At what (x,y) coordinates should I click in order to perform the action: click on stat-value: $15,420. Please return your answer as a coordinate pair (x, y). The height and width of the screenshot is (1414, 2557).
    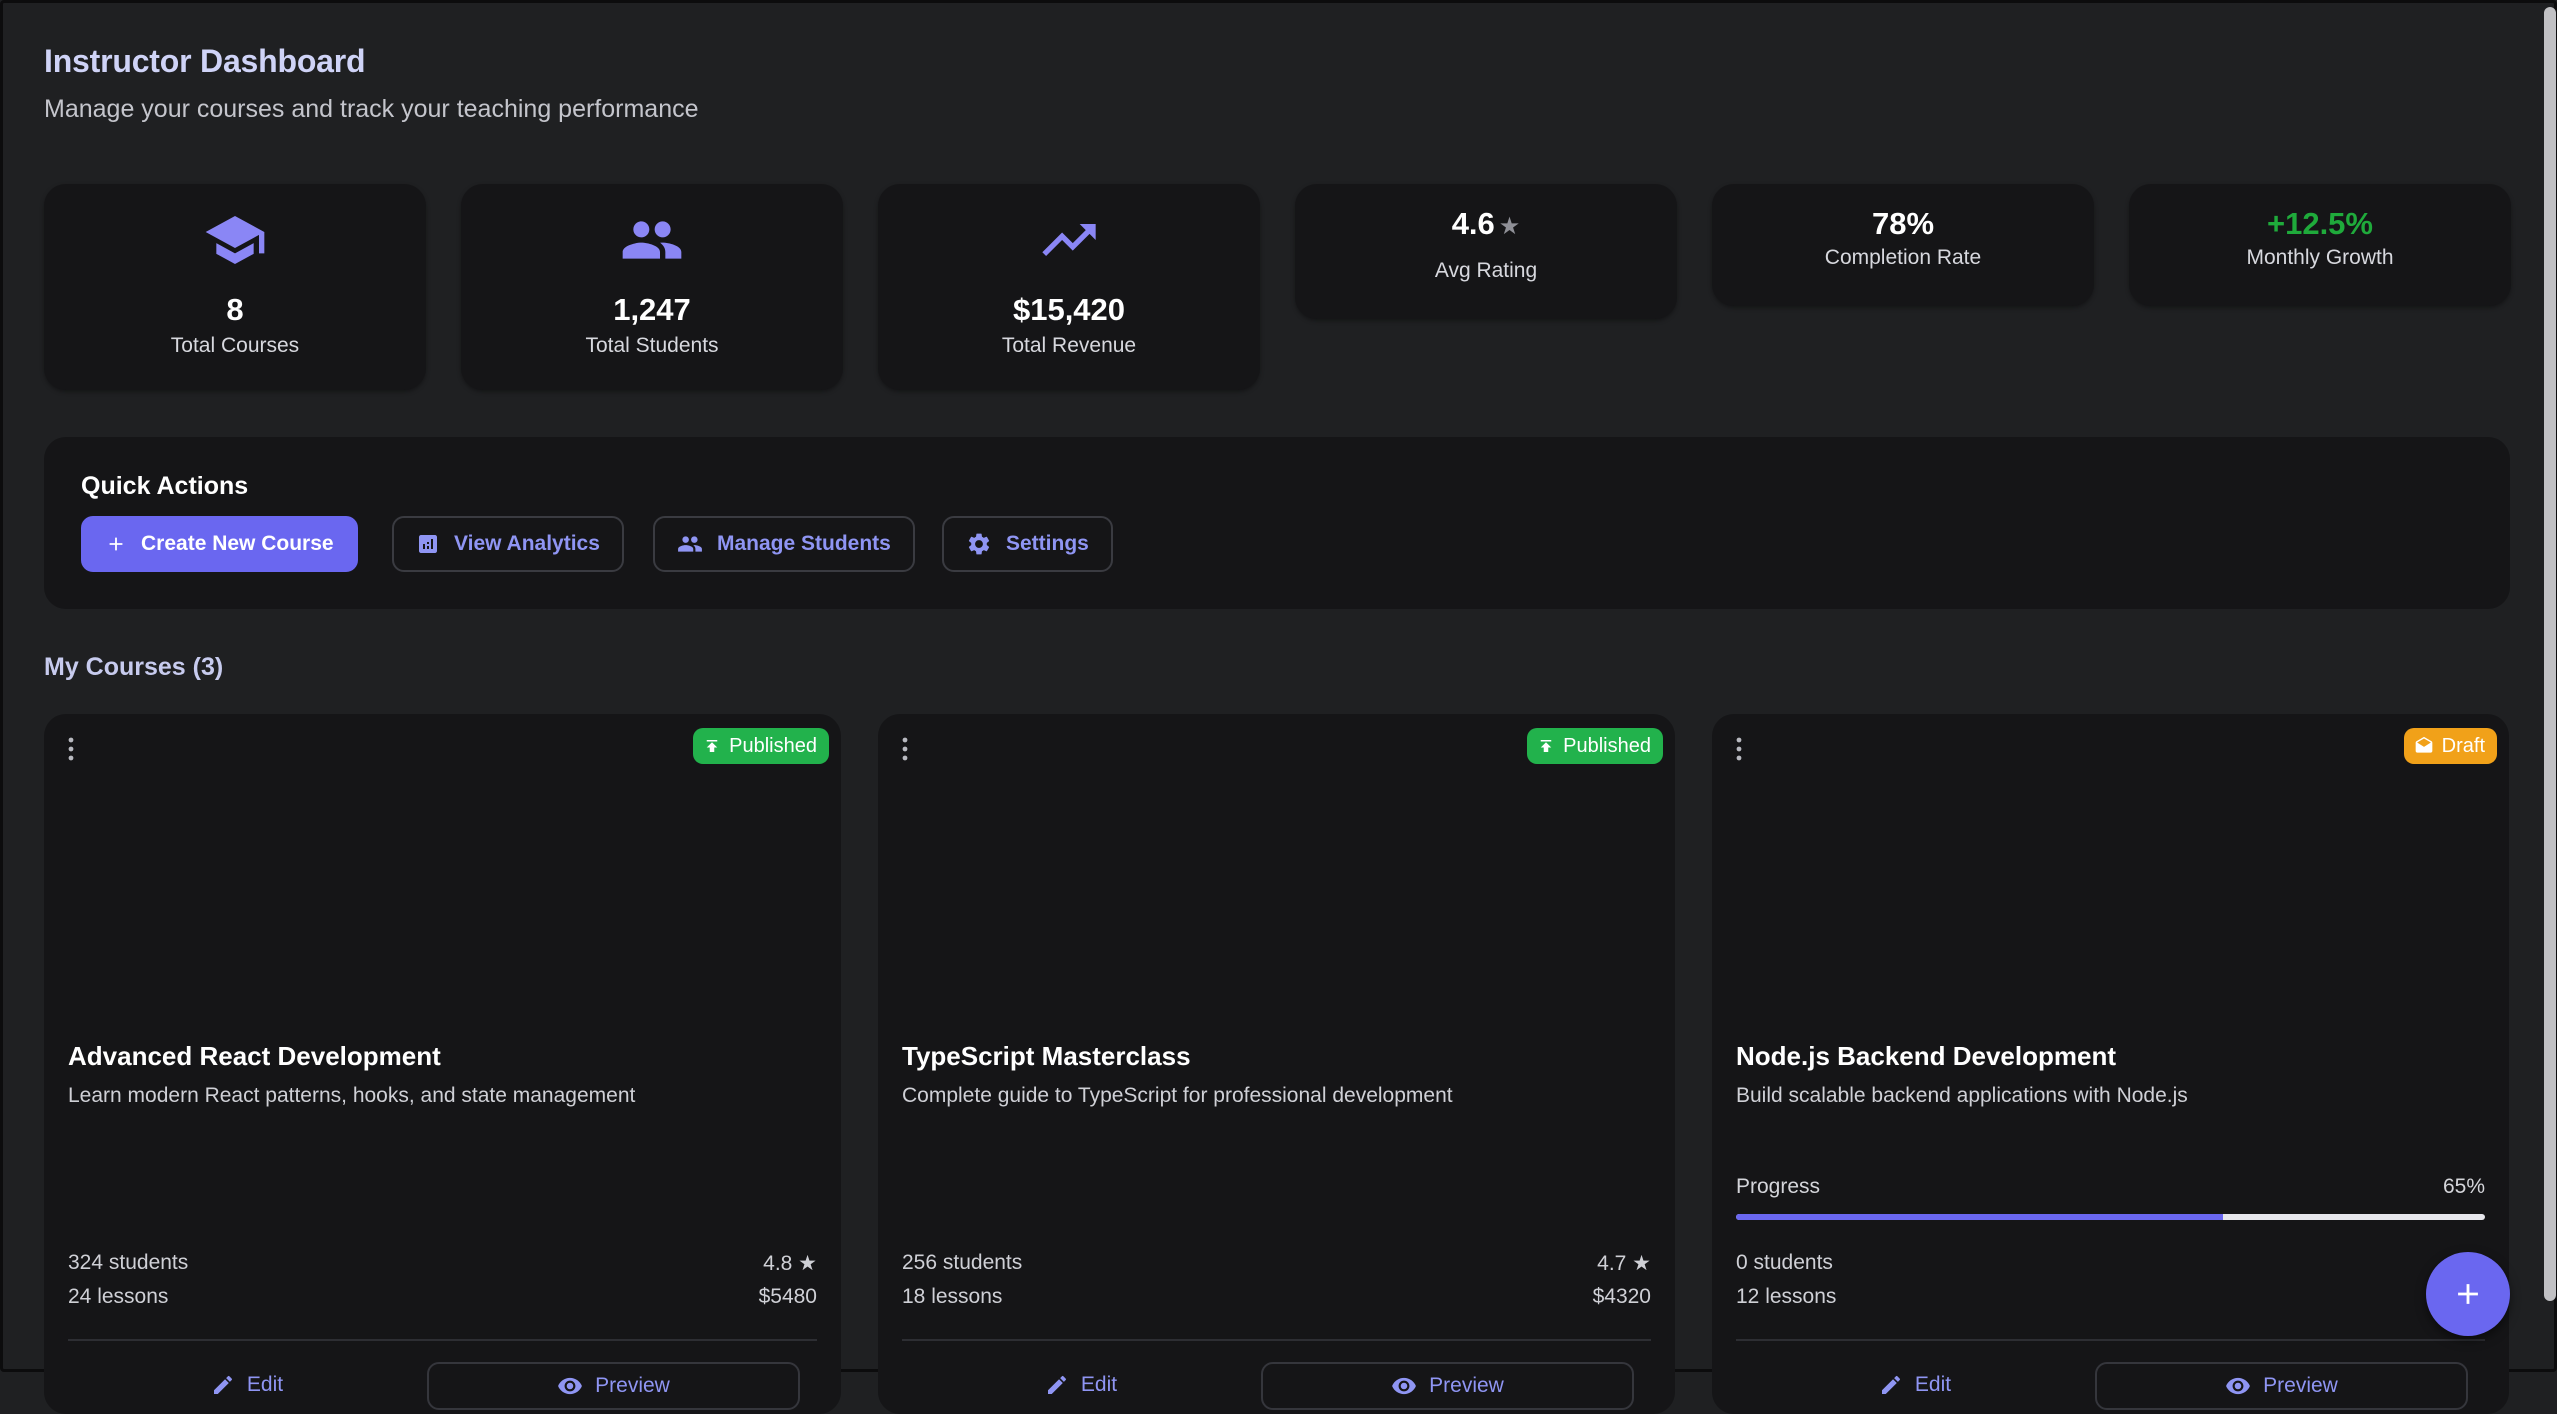
    Looking at the image, I should click on (1069, 309).